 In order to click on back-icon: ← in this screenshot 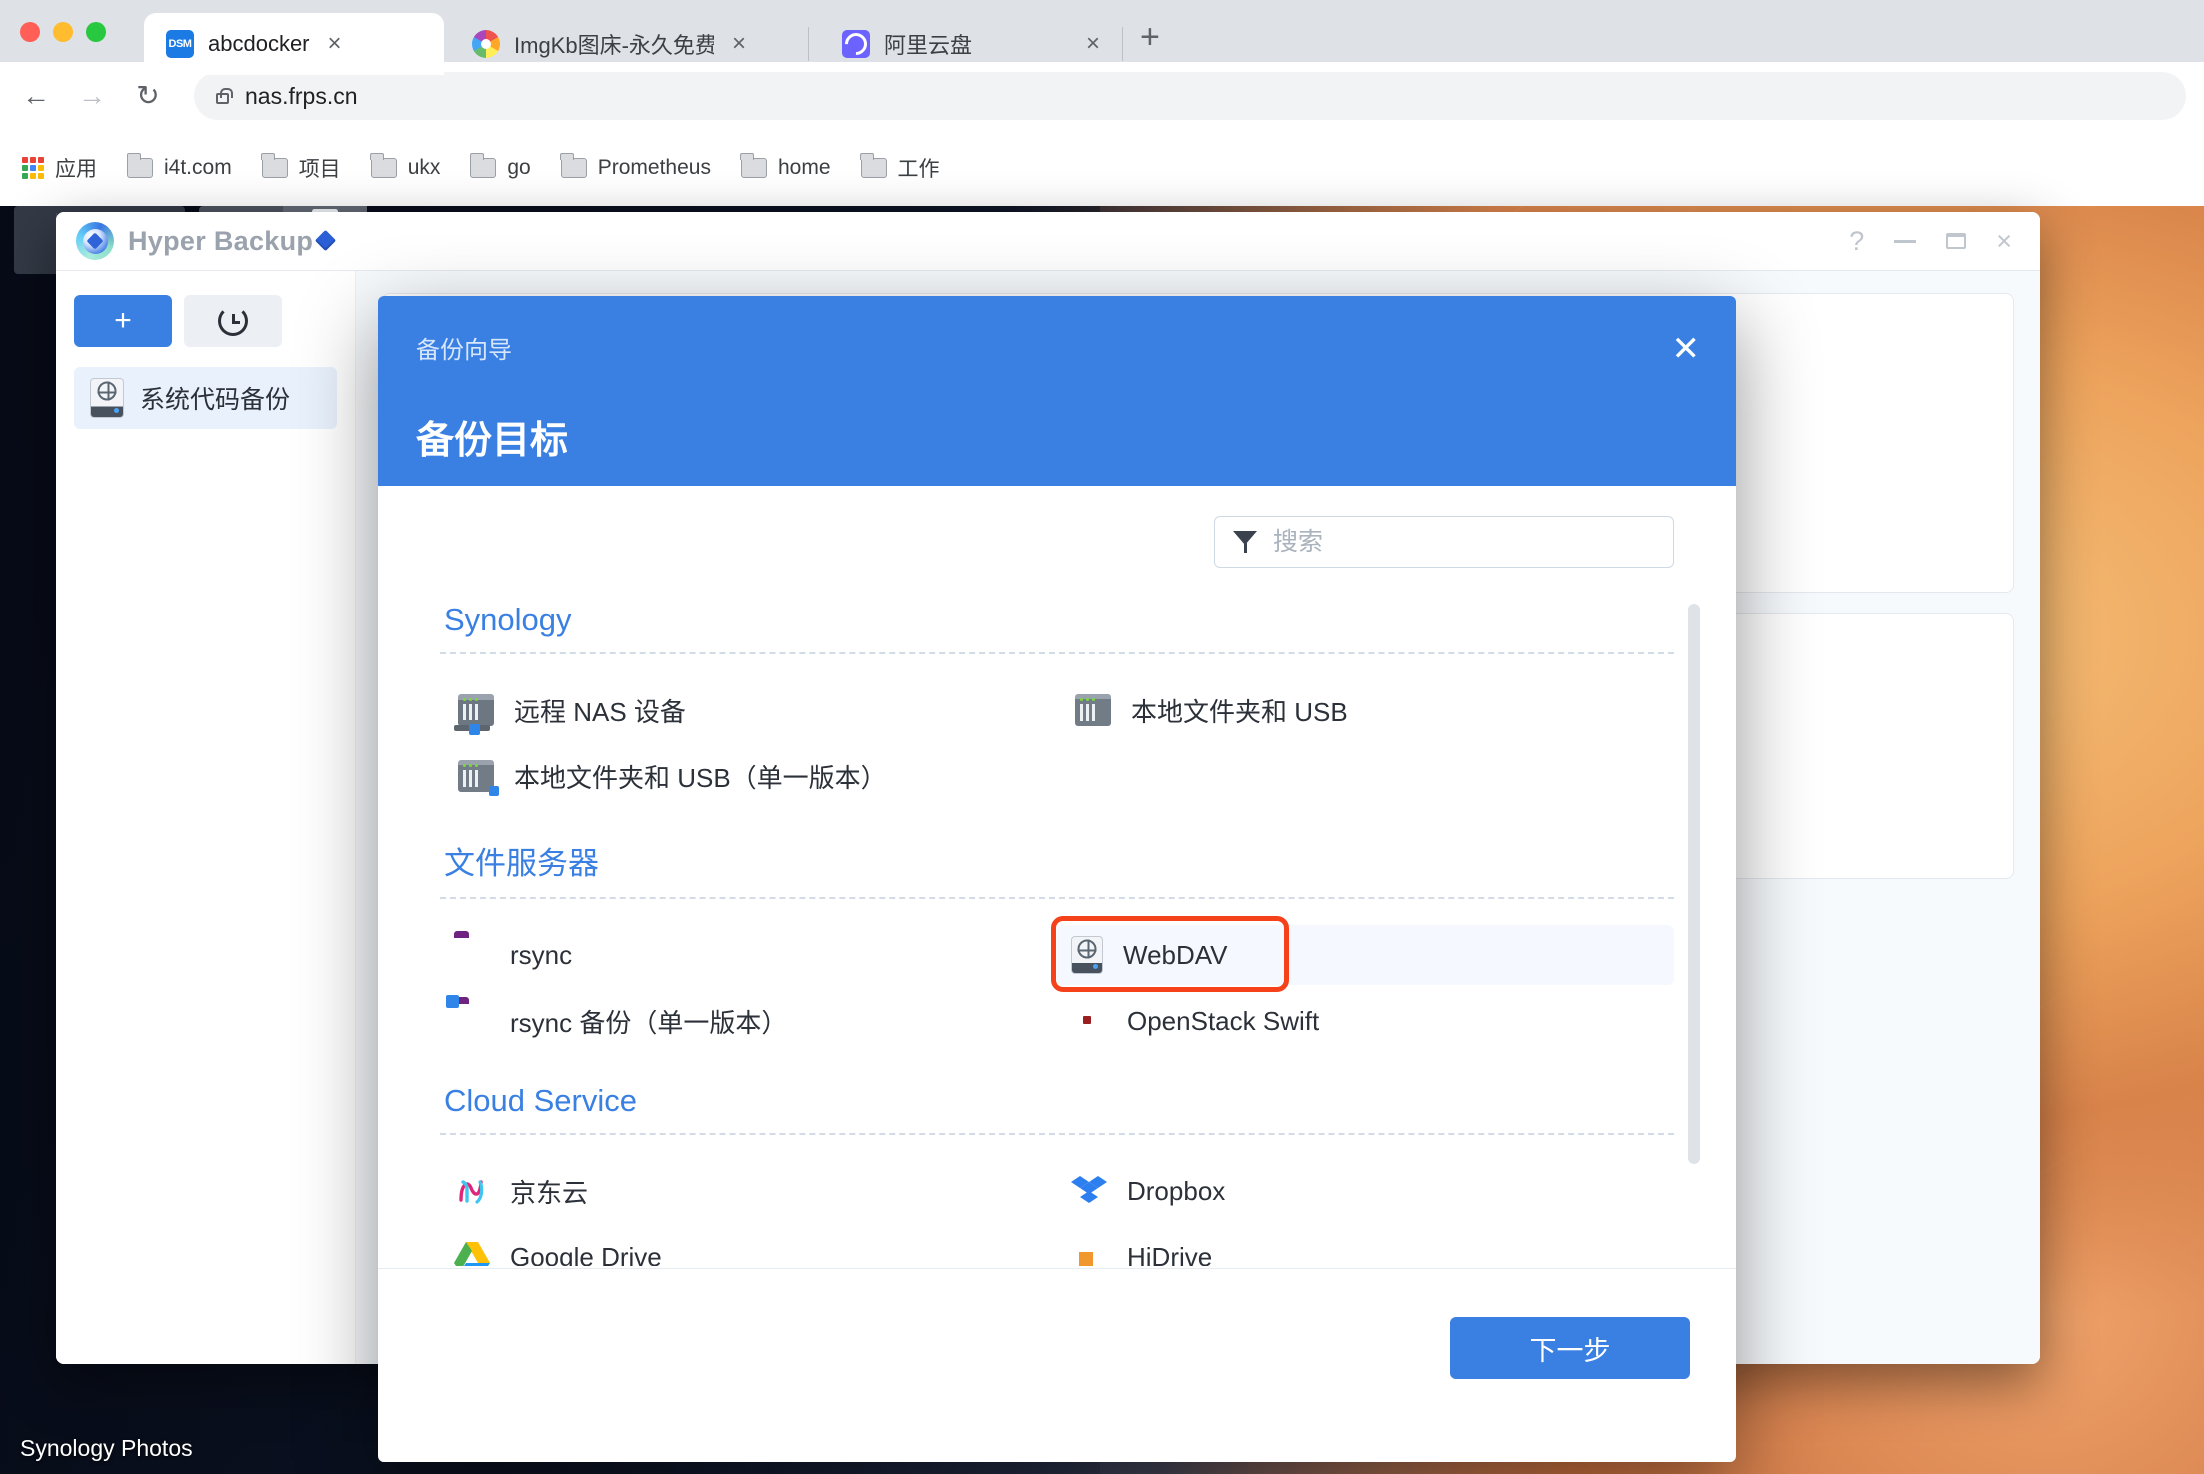, I will do `click(36, 96)`.